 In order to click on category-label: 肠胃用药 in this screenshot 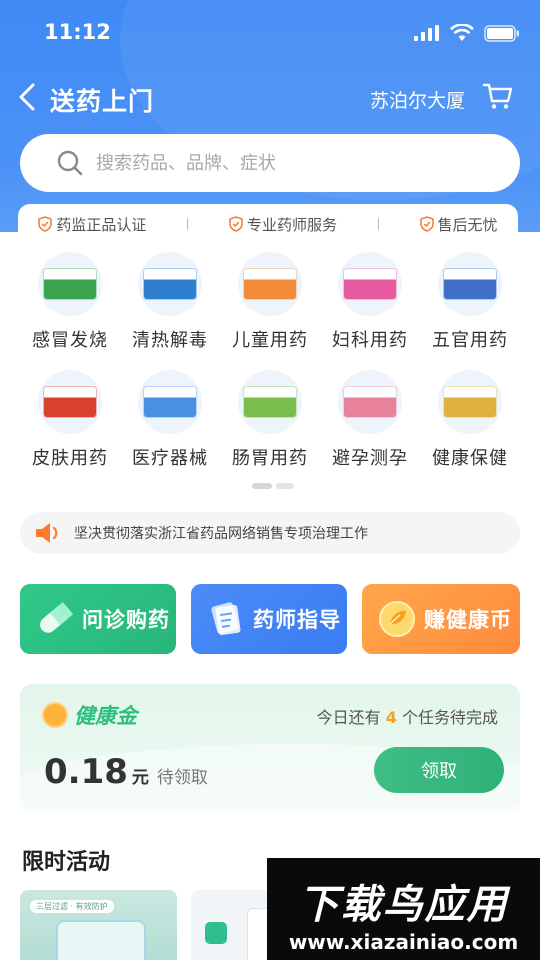, I will do `click(270, 458)`.